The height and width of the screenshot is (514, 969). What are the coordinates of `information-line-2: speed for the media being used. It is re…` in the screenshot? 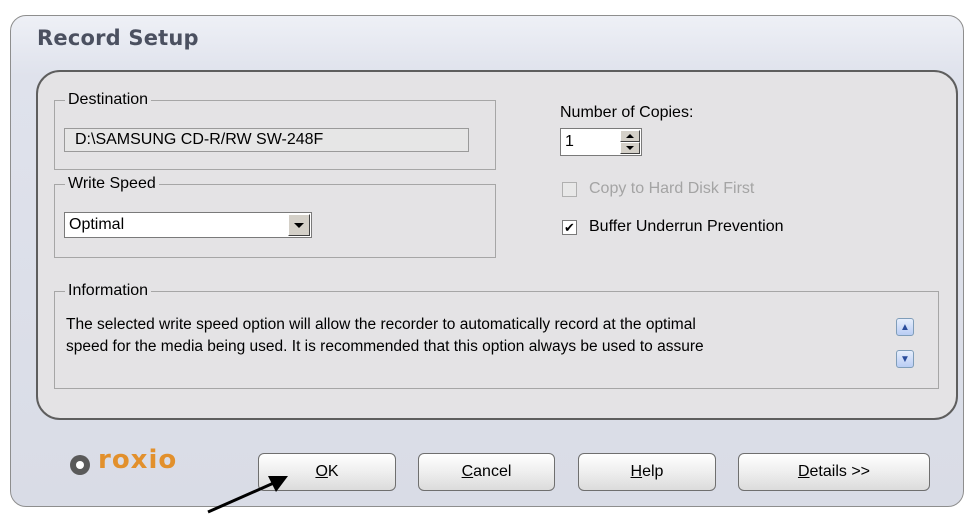 It's located at (385, 346).